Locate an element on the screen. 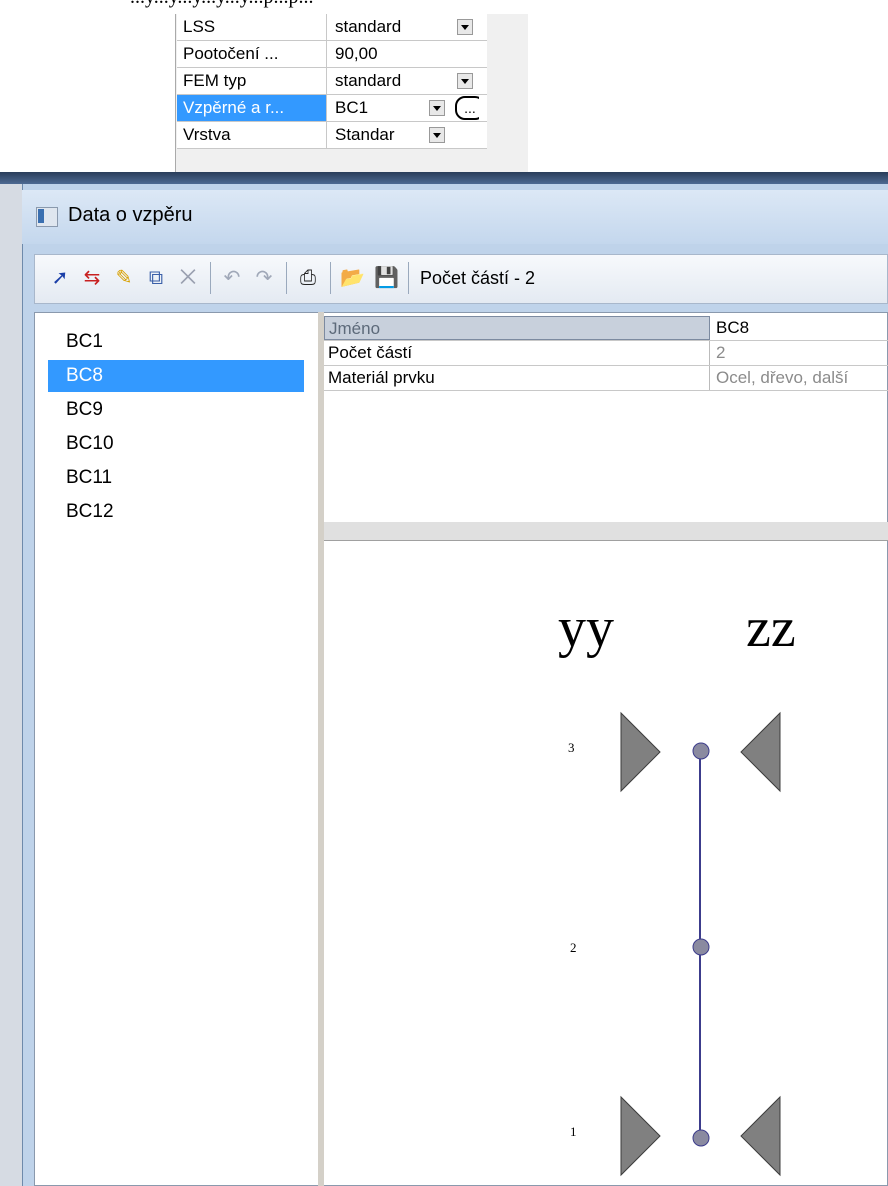  dialog-title: Data o vzpěru is located at coordinates (130, 215).